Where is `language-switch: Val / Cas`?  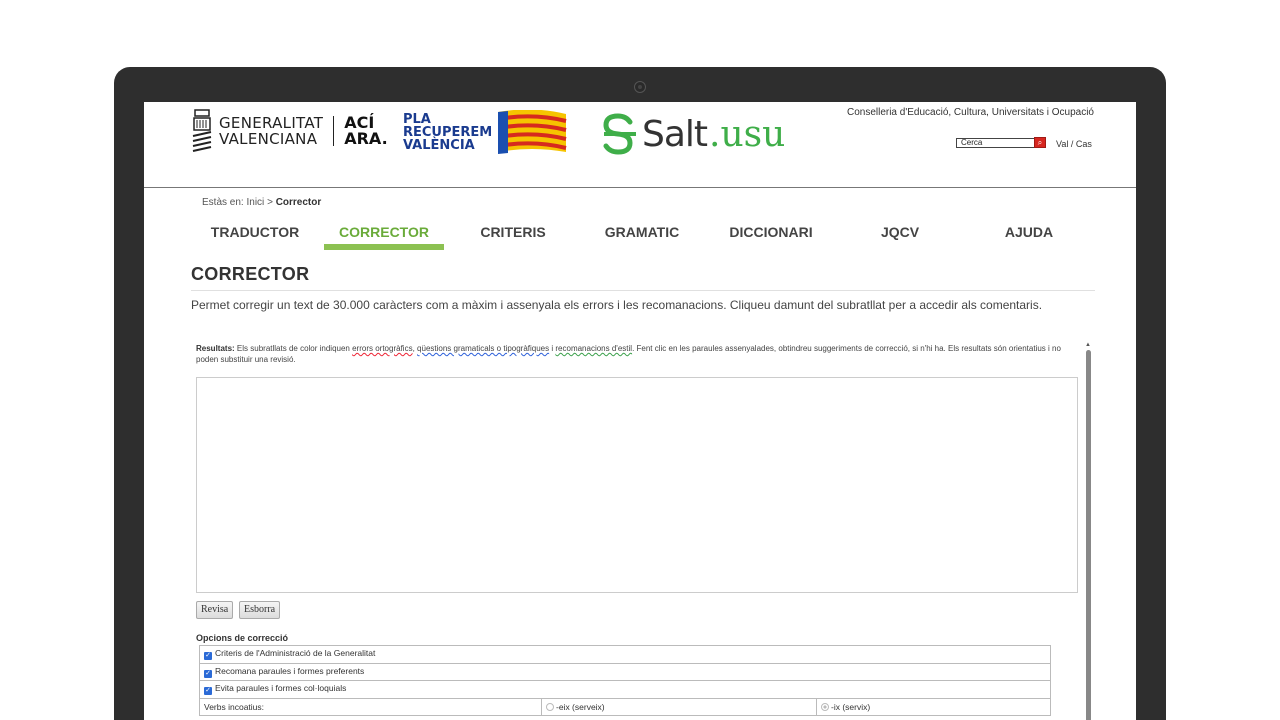 language-switch: Val / Cas is located at coordinates (1074, 144).